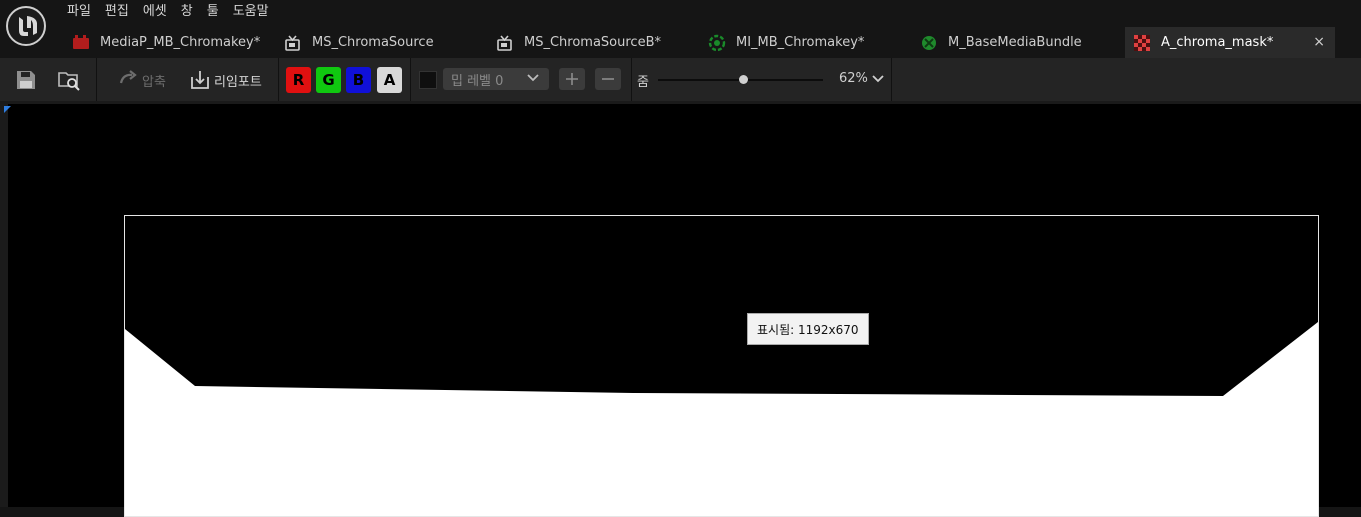 The height and width of the screenshot is (517, 1361). I want to click on tab-label: M_BaseMediaBundle, so click(1015, 42).